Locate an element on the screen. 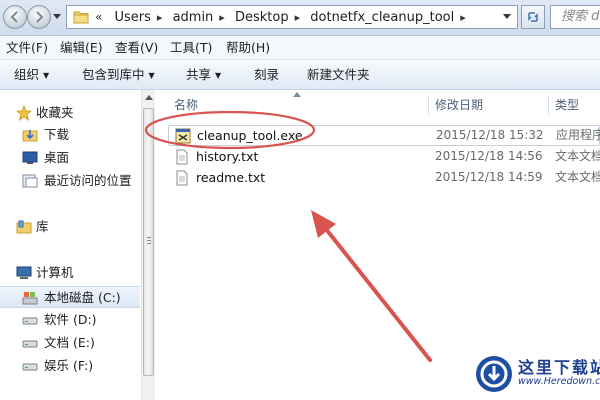 This screenshot has height=400, width=600. recent-places-icon is located at coordinates (30, 181).